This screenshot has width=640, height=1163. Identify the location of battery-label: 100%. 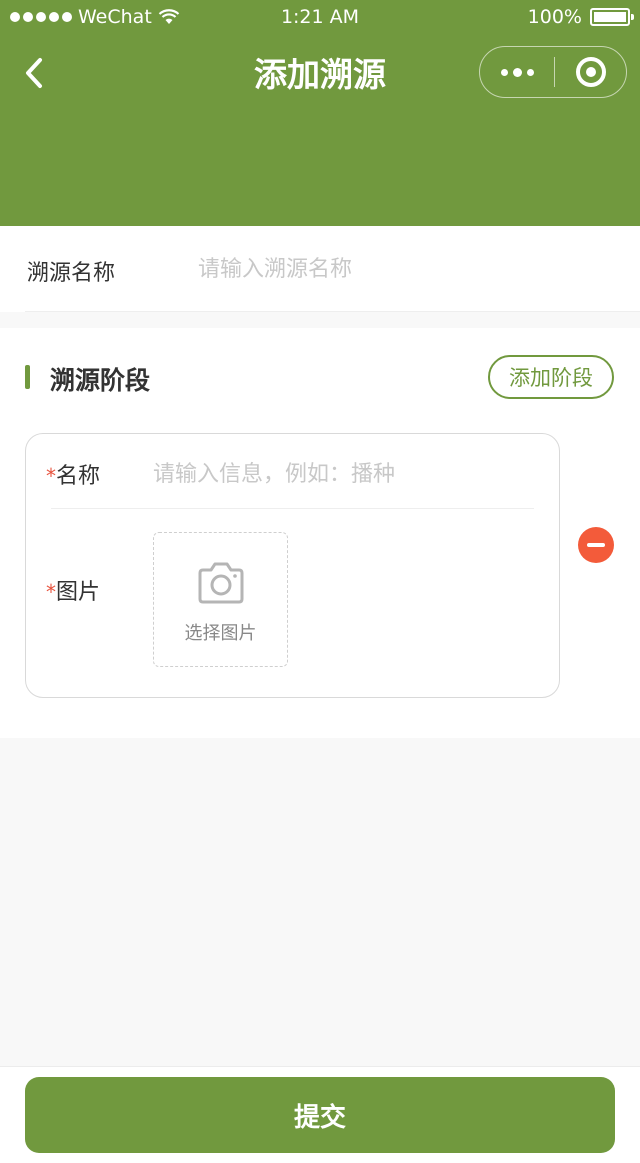
(554, 17).